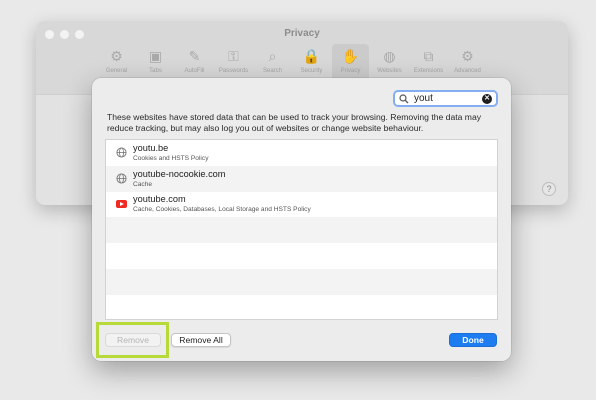 This screenshot has height=400, width=596. I want to click on toolbar-item-label: AutoFill, so click(194, 71).